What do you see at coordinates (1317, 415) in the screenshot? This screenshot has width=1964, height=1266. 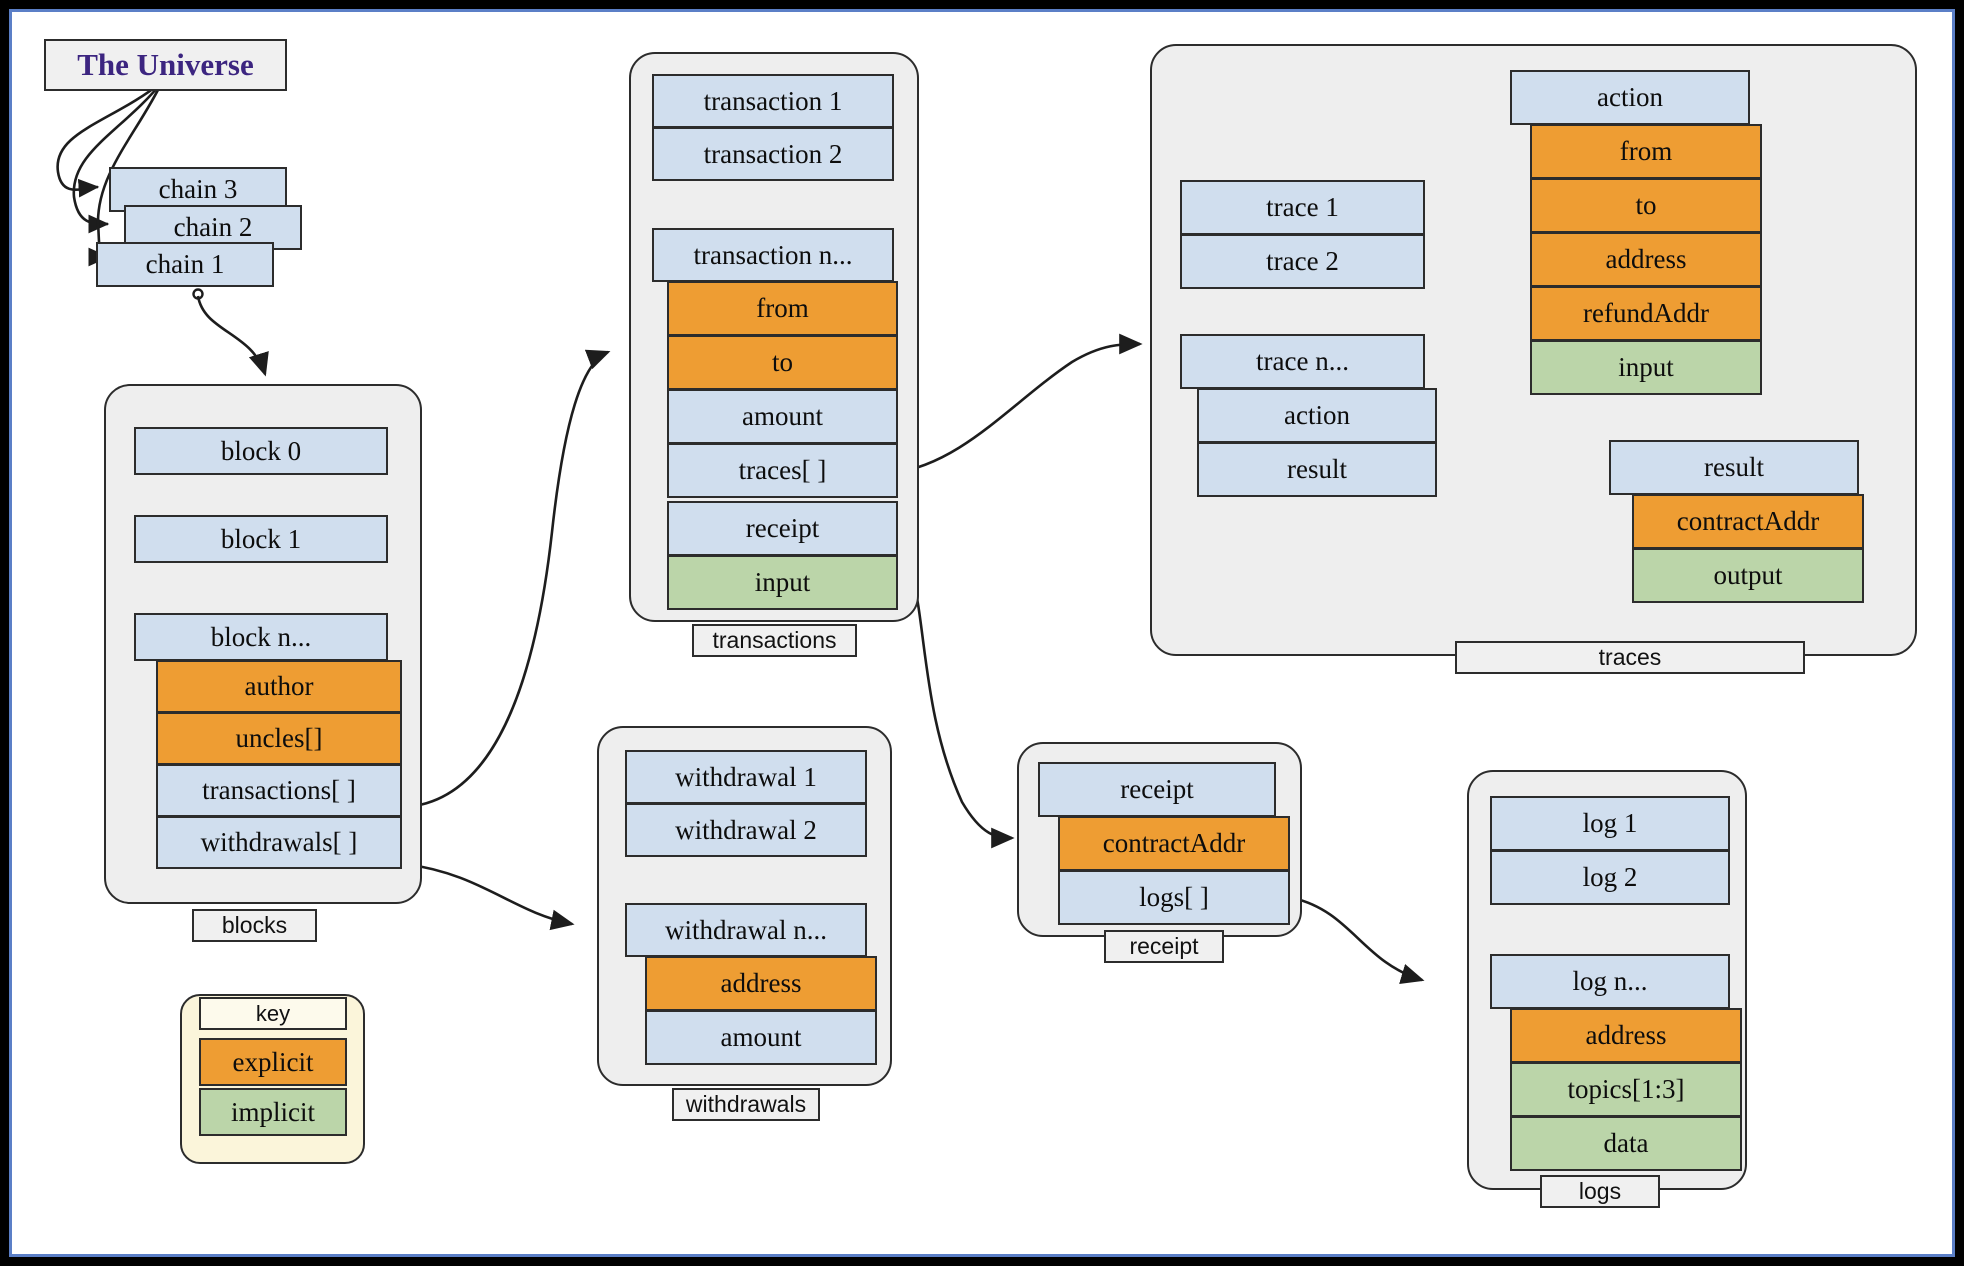 I see `traces-field-action: action` at bounding box center [1317, 415].